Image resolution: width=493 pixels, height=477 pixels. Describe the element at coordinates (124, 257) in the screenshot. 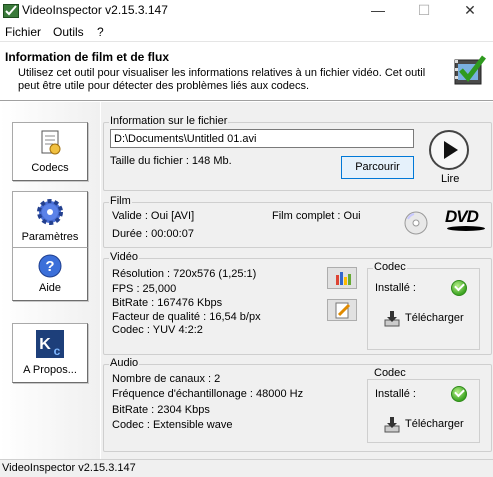

I see `video-title: Vidéo` at that location.